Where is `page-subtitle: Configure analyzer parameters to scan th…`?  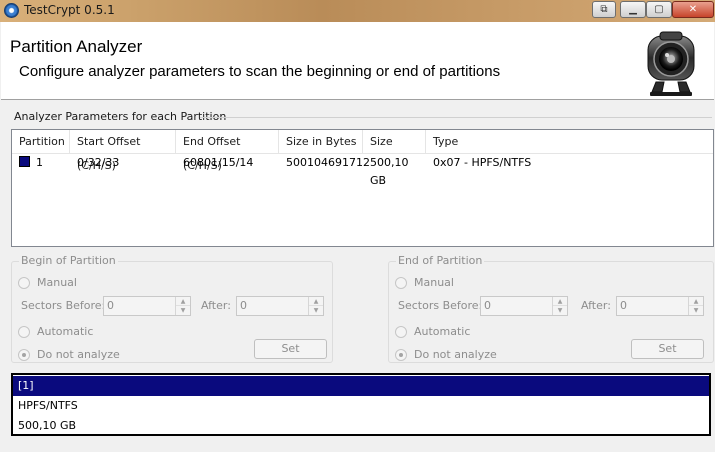
page-subtitle: Configure analyzer parameters to scan th… is located at coordinates (260, 71).